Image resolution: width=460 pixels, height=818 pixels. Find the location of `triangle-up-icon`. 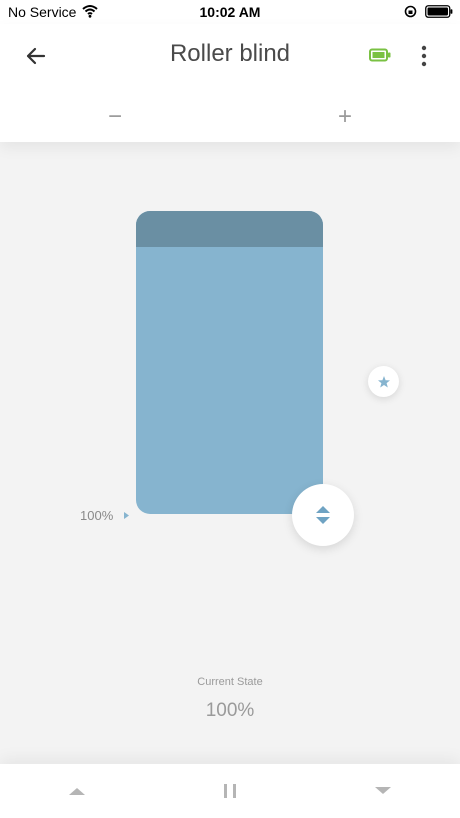

triangle-up-icon is located at coordinates (77, 791).